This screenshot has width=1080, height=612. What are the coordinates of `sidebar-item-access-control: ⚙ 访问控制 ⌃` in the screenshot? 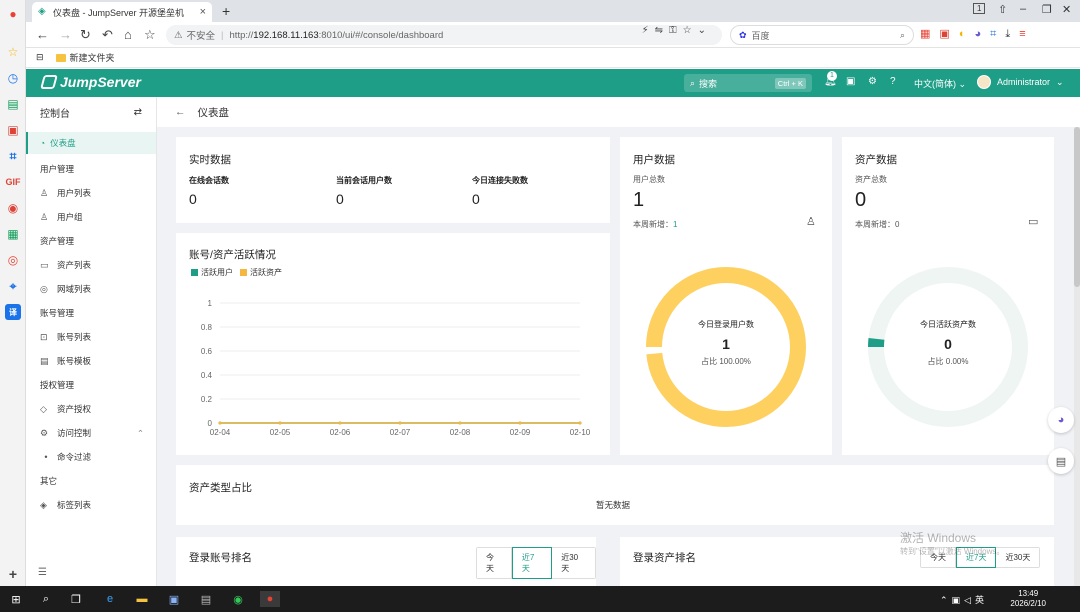 It's located at (91, 433).